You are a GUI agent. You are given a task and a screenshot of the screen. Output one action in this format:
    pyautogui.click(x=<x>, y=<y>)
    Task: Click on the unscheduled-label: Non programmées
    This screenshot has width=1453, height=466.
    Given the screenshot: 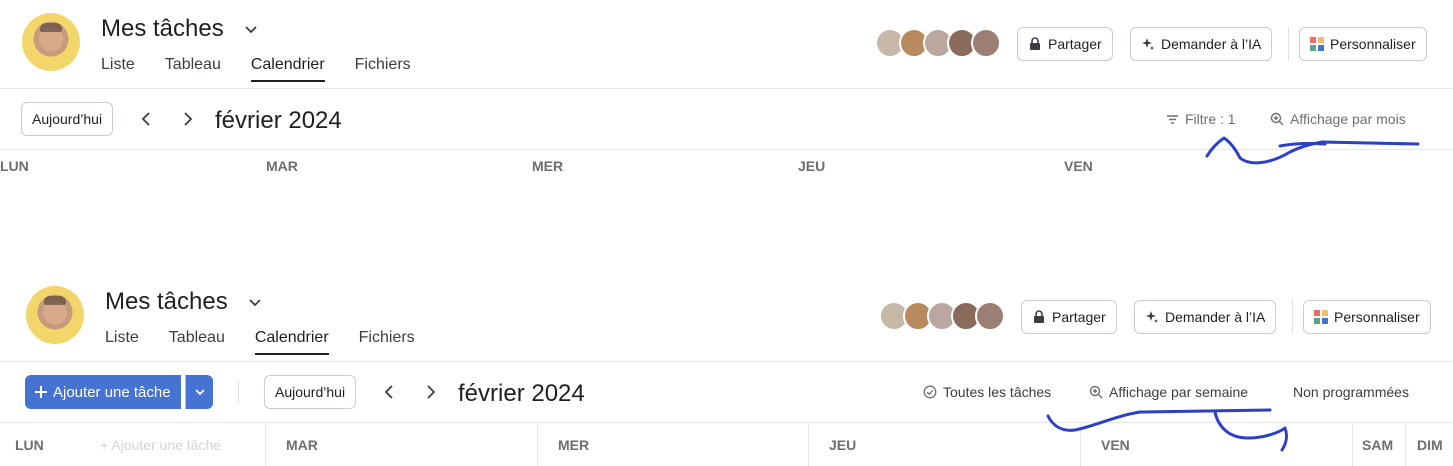 What is the action you would take?
    pyautogui.click(x=1351, y=392)
    